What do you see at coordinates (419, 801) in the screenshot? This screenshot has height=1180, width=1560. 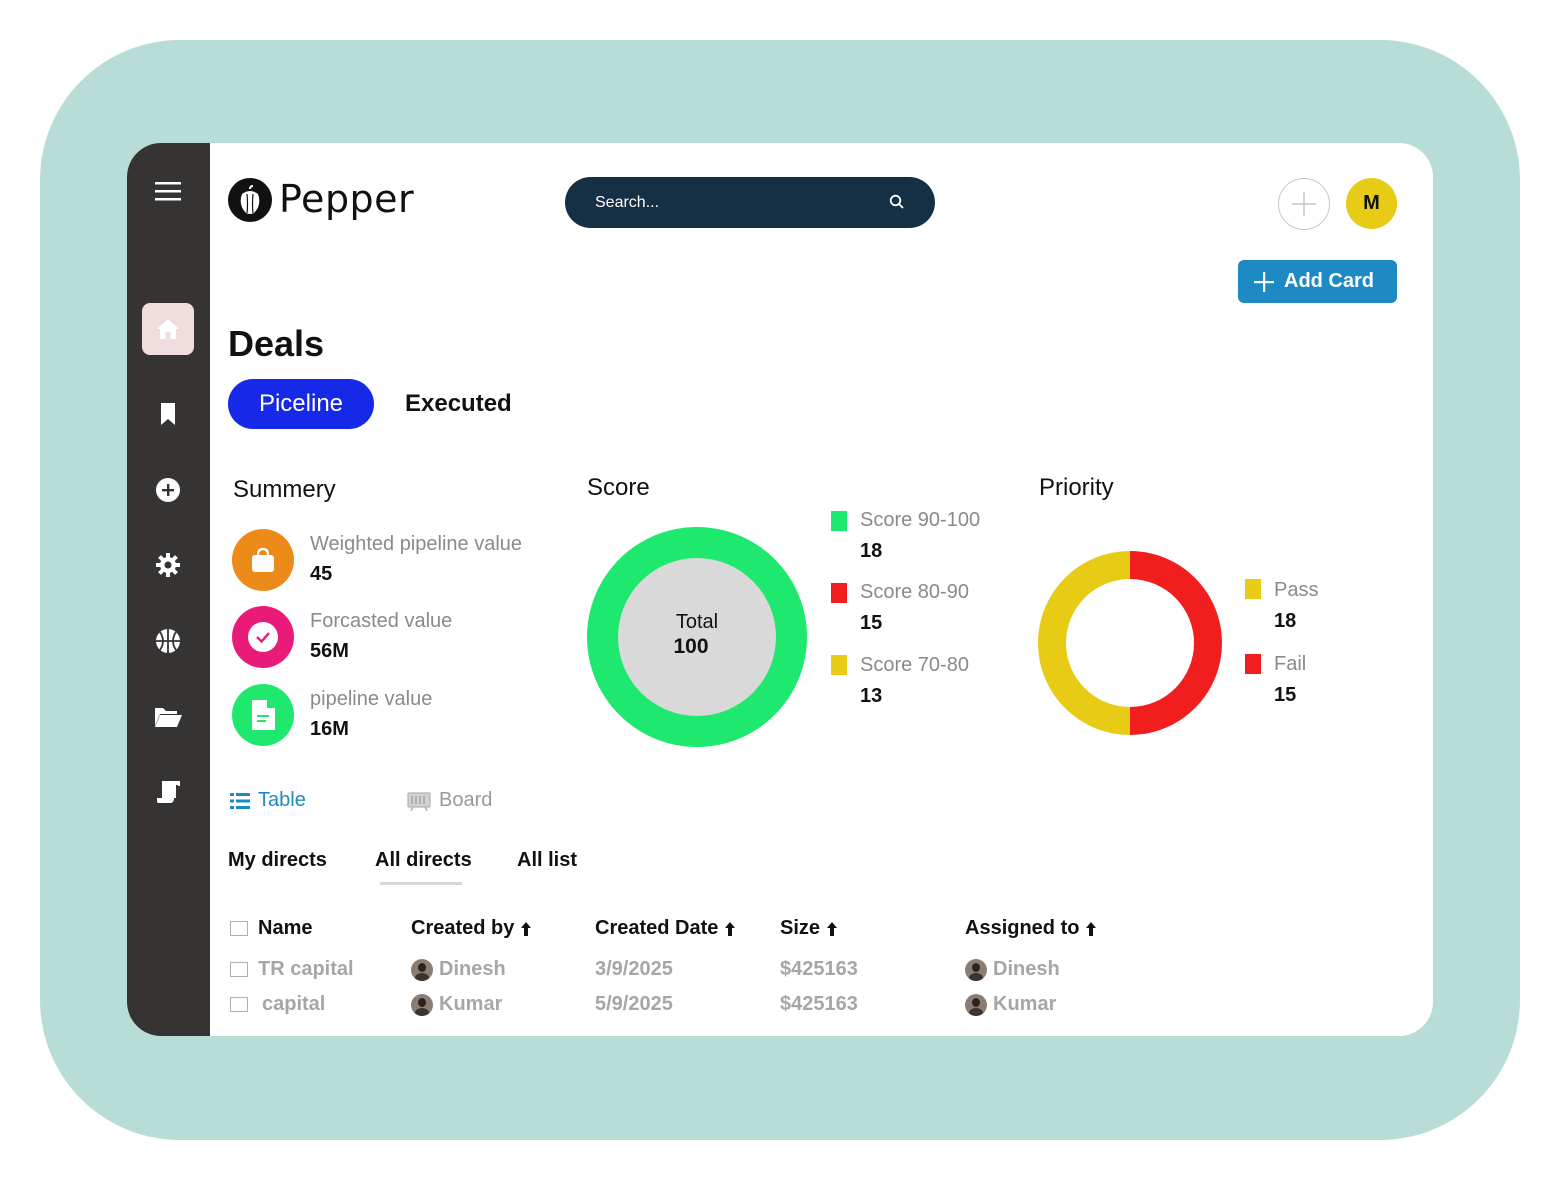 I see `board-icon` at bounding box center [419, 801].